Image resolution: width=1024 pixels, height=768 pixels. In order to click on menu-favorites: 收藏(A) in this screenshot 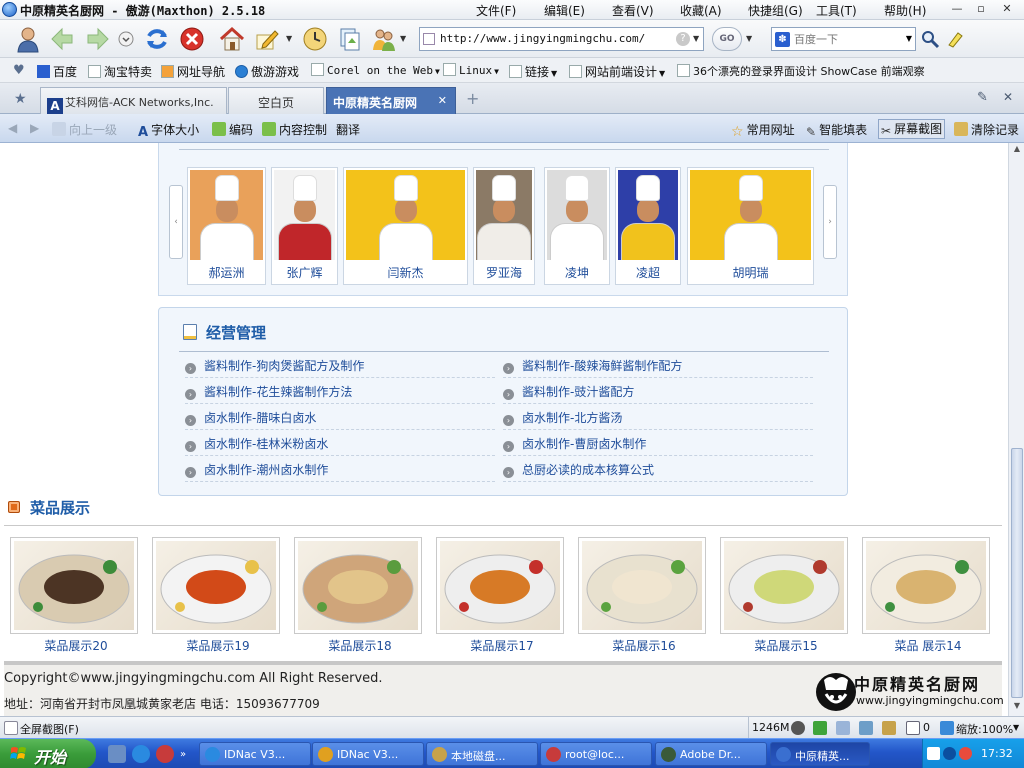, I will do `click(714, 10)`.